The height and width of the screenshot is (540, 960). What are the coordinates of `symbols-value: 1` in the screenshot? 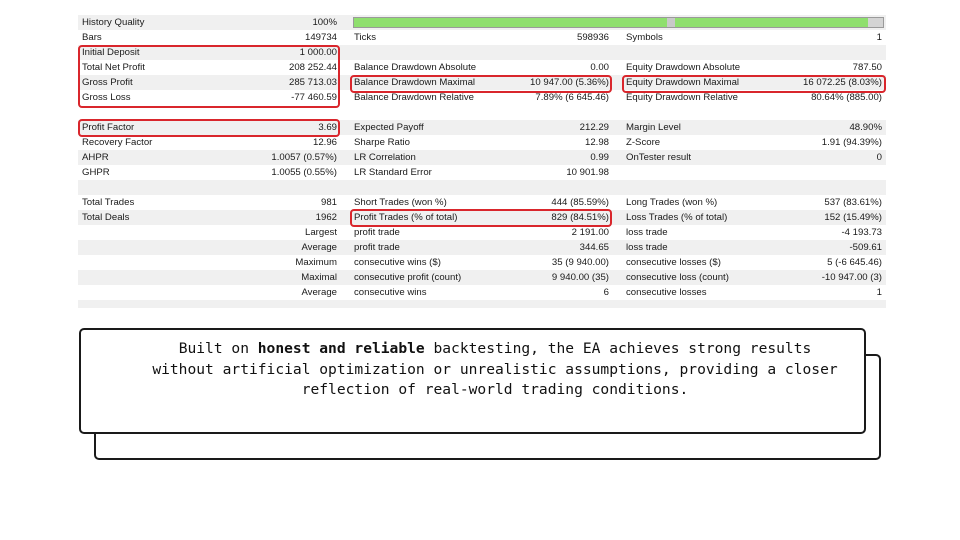 It's located at (879, 37).